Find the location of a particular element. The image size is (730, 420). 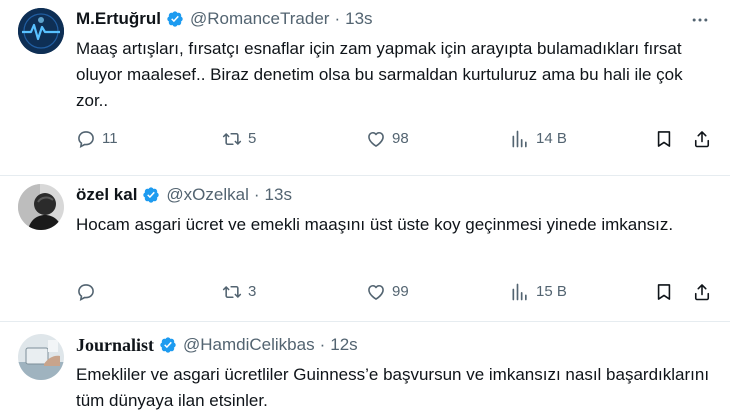

like-button: 98 is located at coordinates (387, 139).